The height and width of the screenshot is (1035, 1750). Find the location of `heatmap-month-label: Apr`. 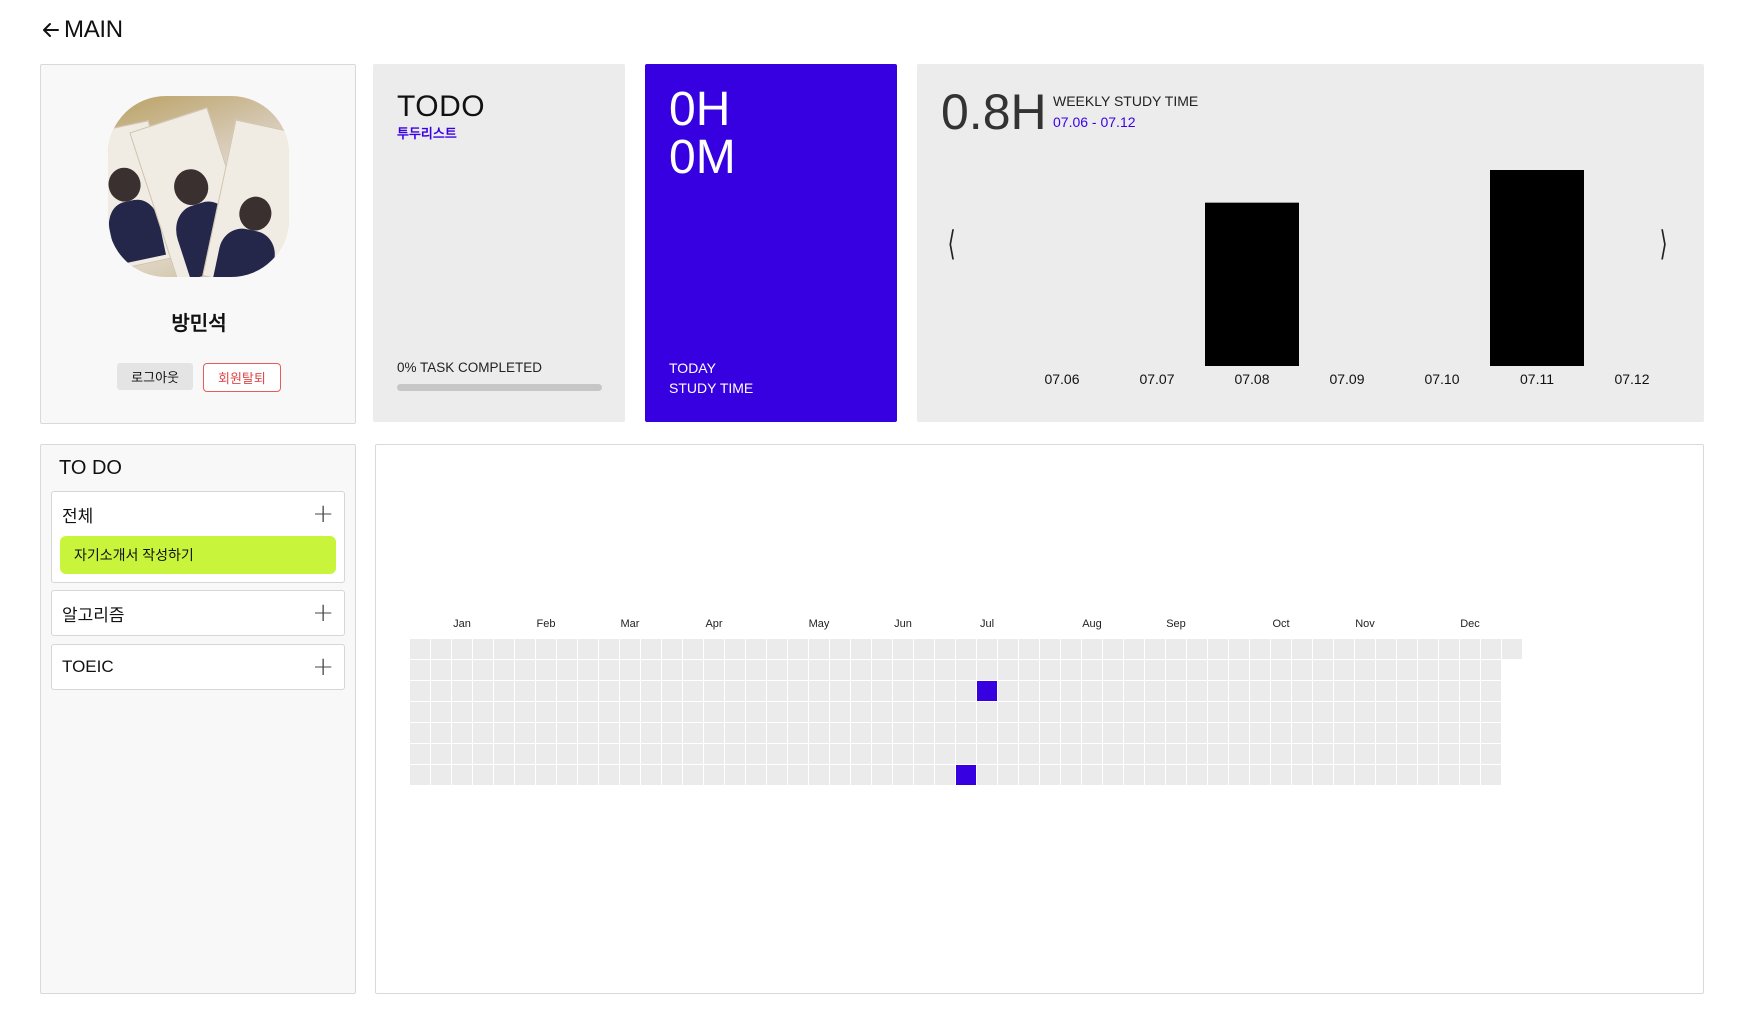

heatmap-month-label: Apr is located at coordinates (713, 624).